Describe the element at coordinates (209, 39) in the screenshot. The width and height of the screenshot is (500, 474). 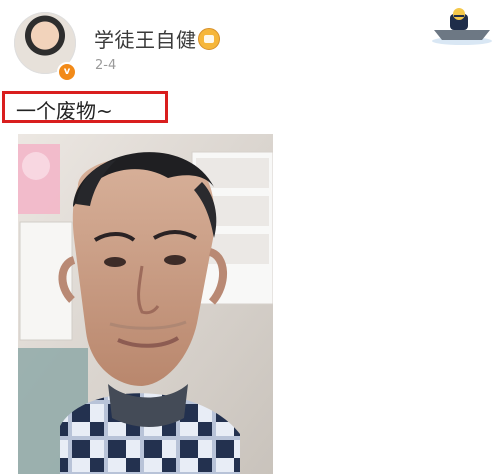
I see `vip-emoji-icon` at that location.